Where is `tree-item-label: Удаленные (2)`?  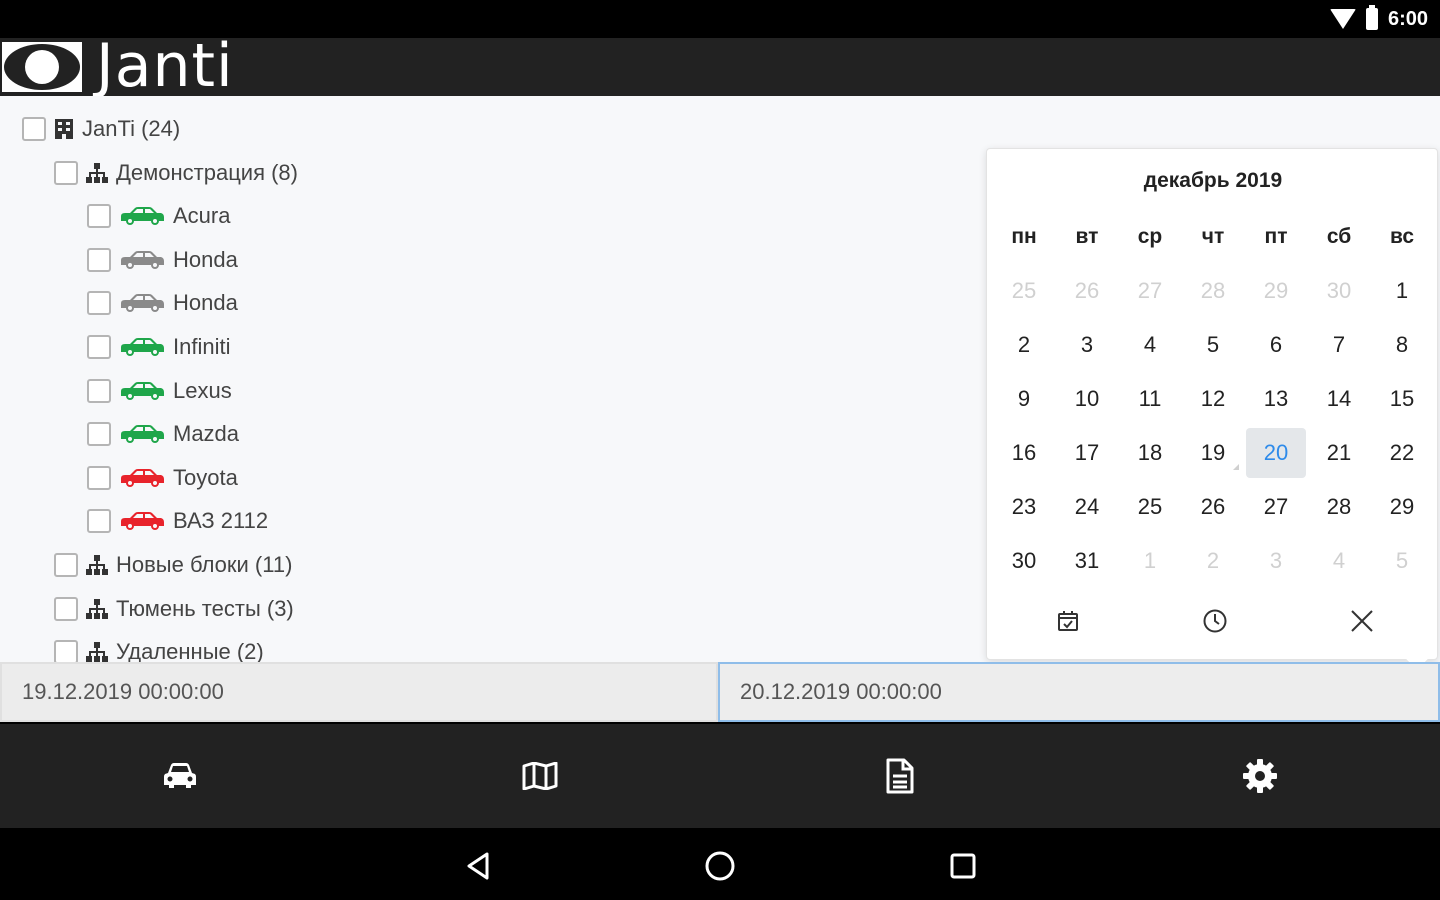
tree-item-label: Удаленные (2) is located at coordinates (190, 650).